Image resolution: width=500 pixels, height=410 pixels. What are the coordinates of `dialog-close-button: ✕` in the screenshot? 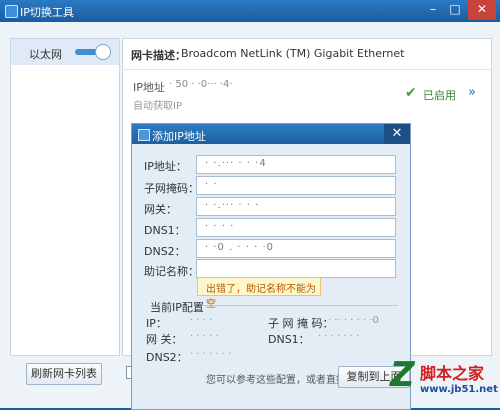 It's located at (397, 134).